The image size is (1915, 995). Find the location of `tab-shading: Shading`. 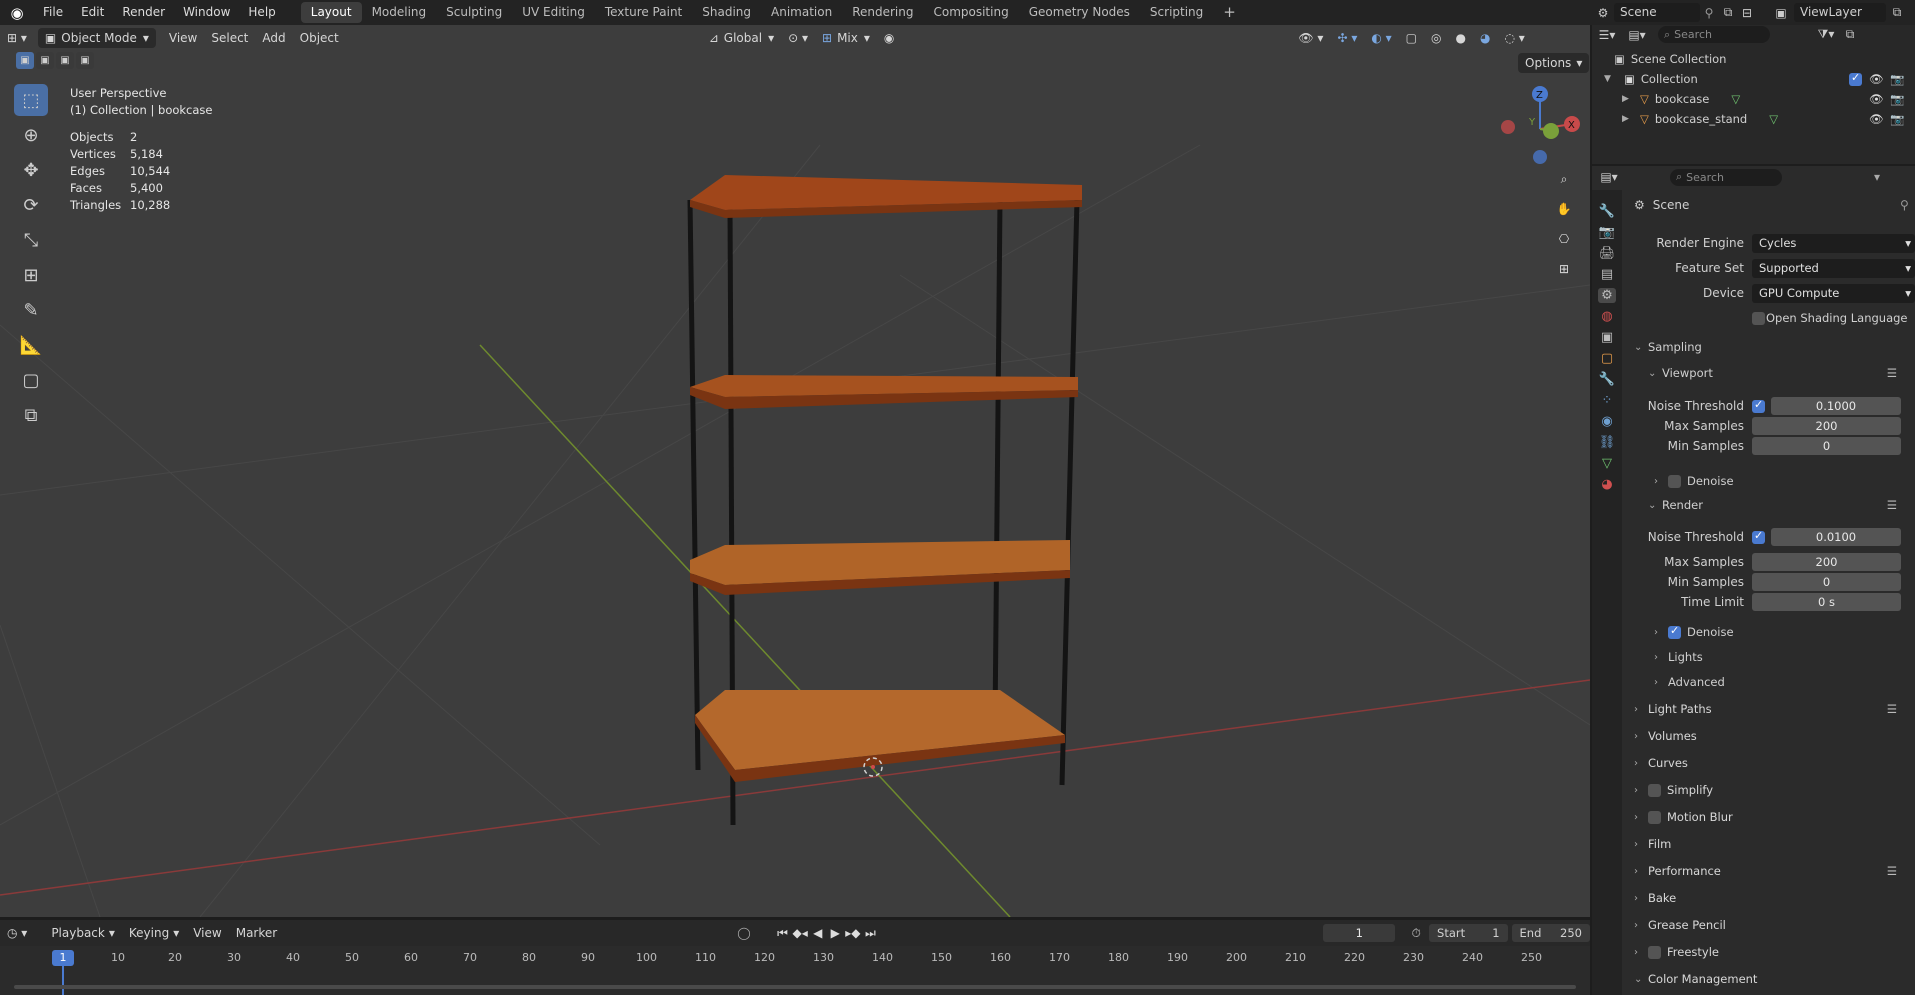

tab-shading: Shading is located at coordinates (726, 12).